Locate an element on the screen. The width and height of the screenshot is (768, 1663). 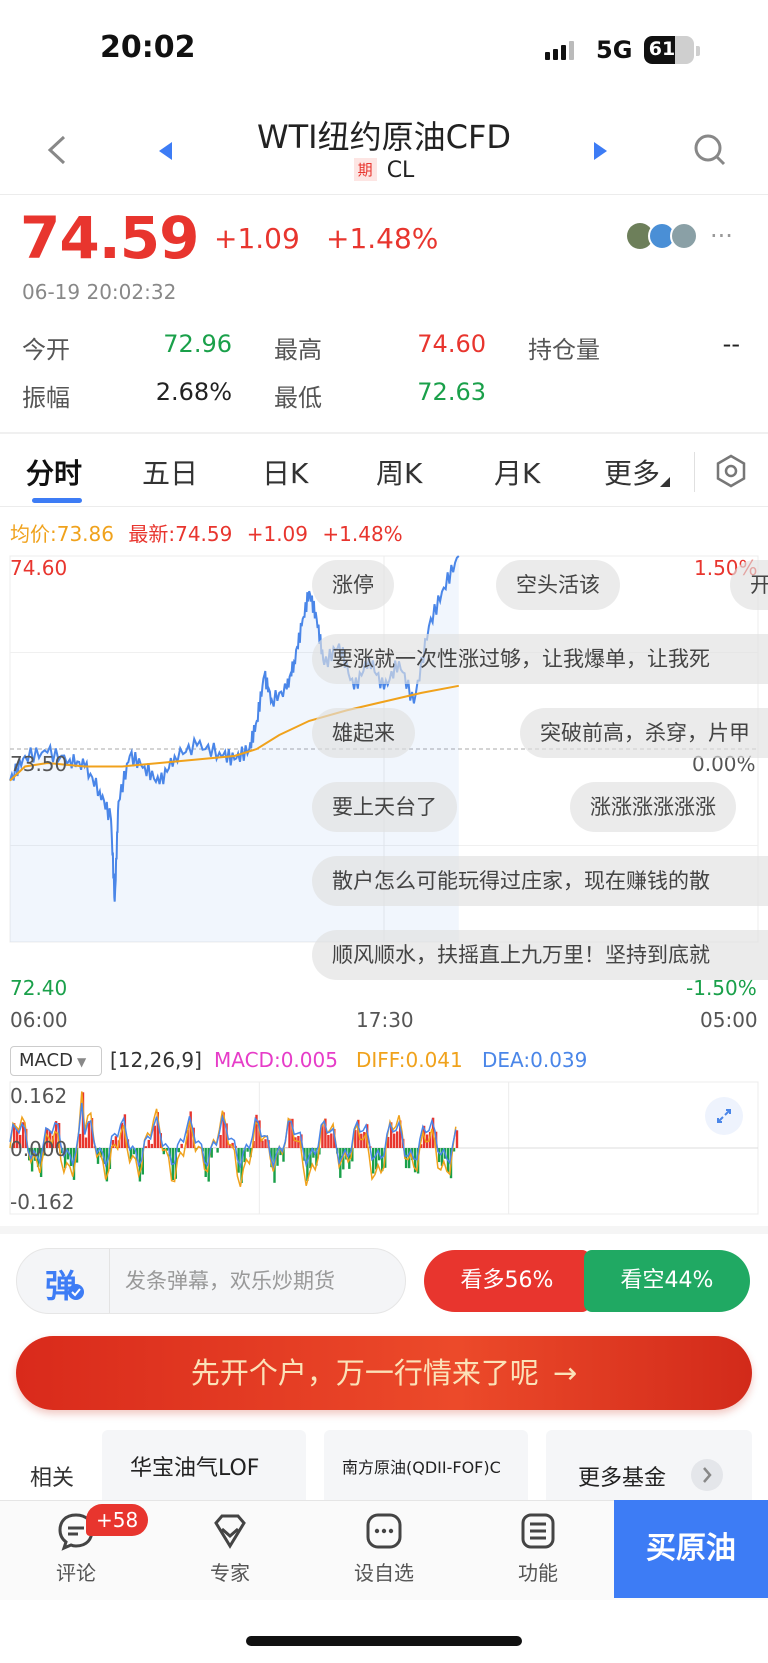
stat-value-low: 72.63 is located at coordinates (451, 392).